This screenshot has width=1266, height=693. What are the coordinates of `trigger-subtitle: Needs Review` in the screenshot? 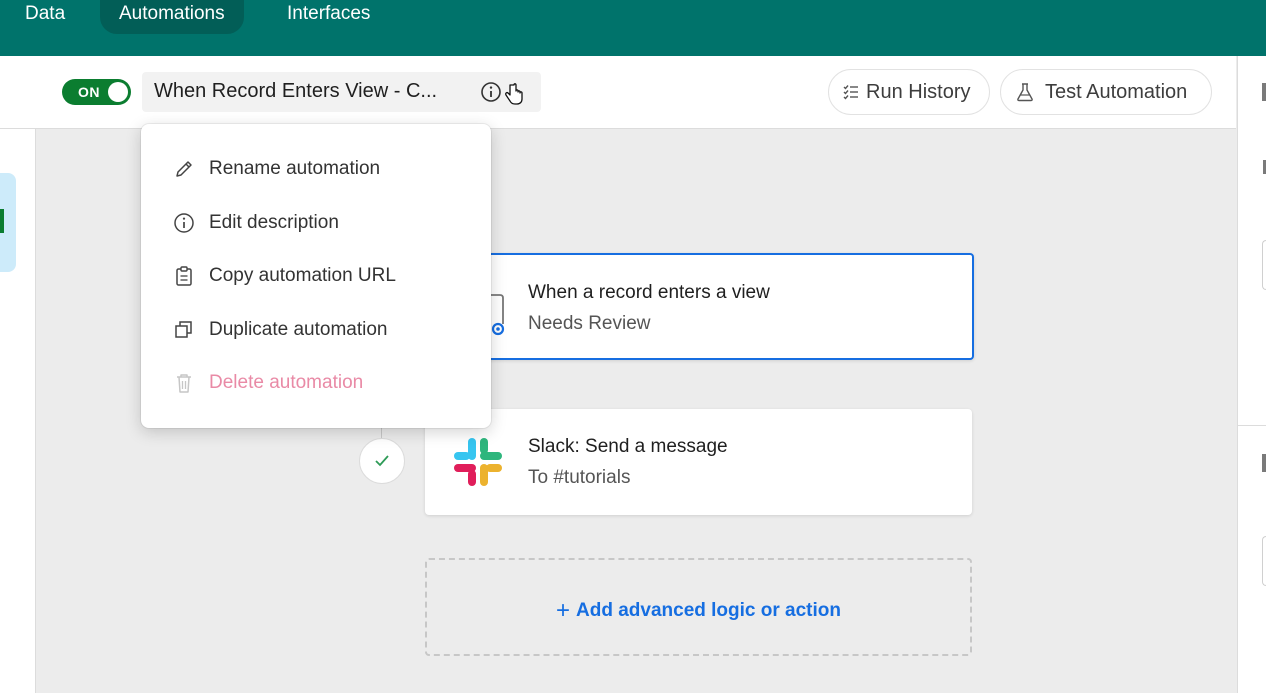 It's located at (589, 323).